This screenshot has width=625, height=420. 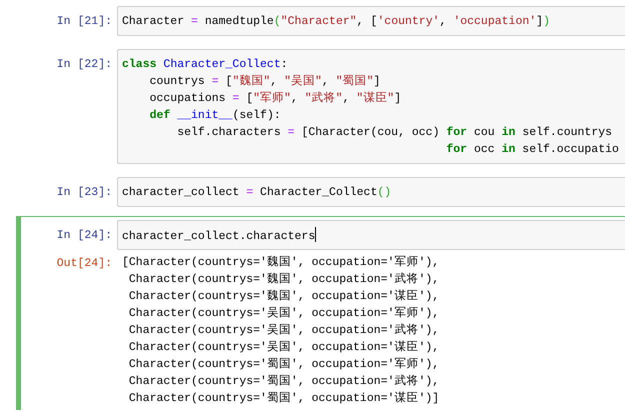 I want to click on output-line: Character(countrys='蜀国', occupation='谋臣')], so click(x=284, y=398).